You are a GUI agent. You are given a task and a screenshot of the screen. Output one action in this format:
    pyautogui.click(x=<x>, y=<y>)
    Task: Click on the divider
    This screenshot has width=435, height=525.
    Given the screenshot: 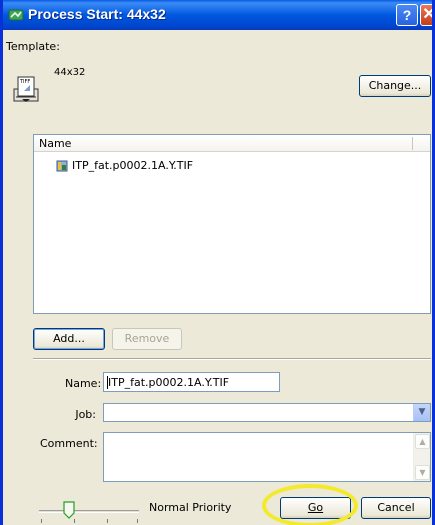 What is the action you would take?
    pyautogui.click(x=232, y=359)
    